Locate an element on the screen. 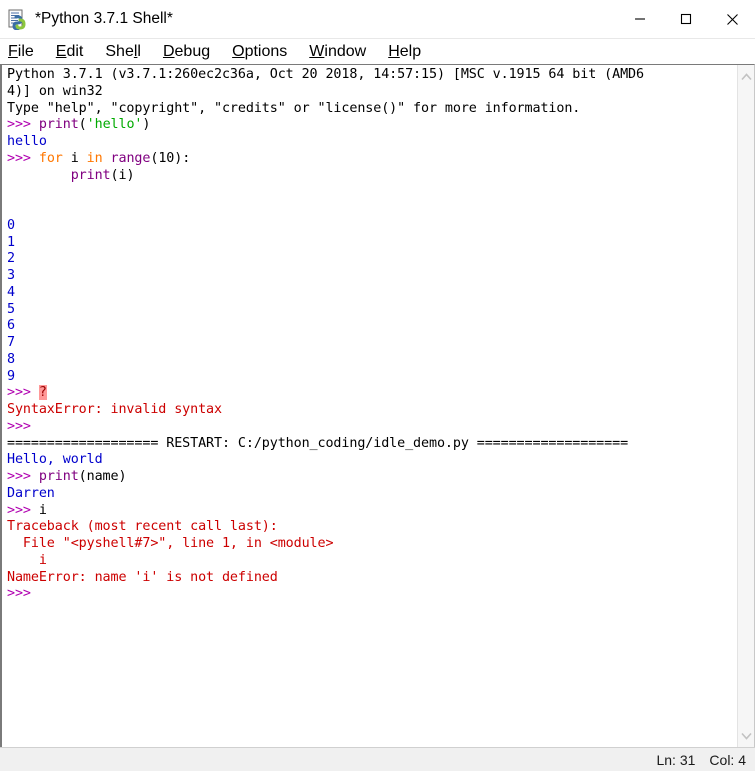 Image resolution: width=755 pixels, height=771 pixels. menu-item-debug: Debug is located at coordinates (186, 52).